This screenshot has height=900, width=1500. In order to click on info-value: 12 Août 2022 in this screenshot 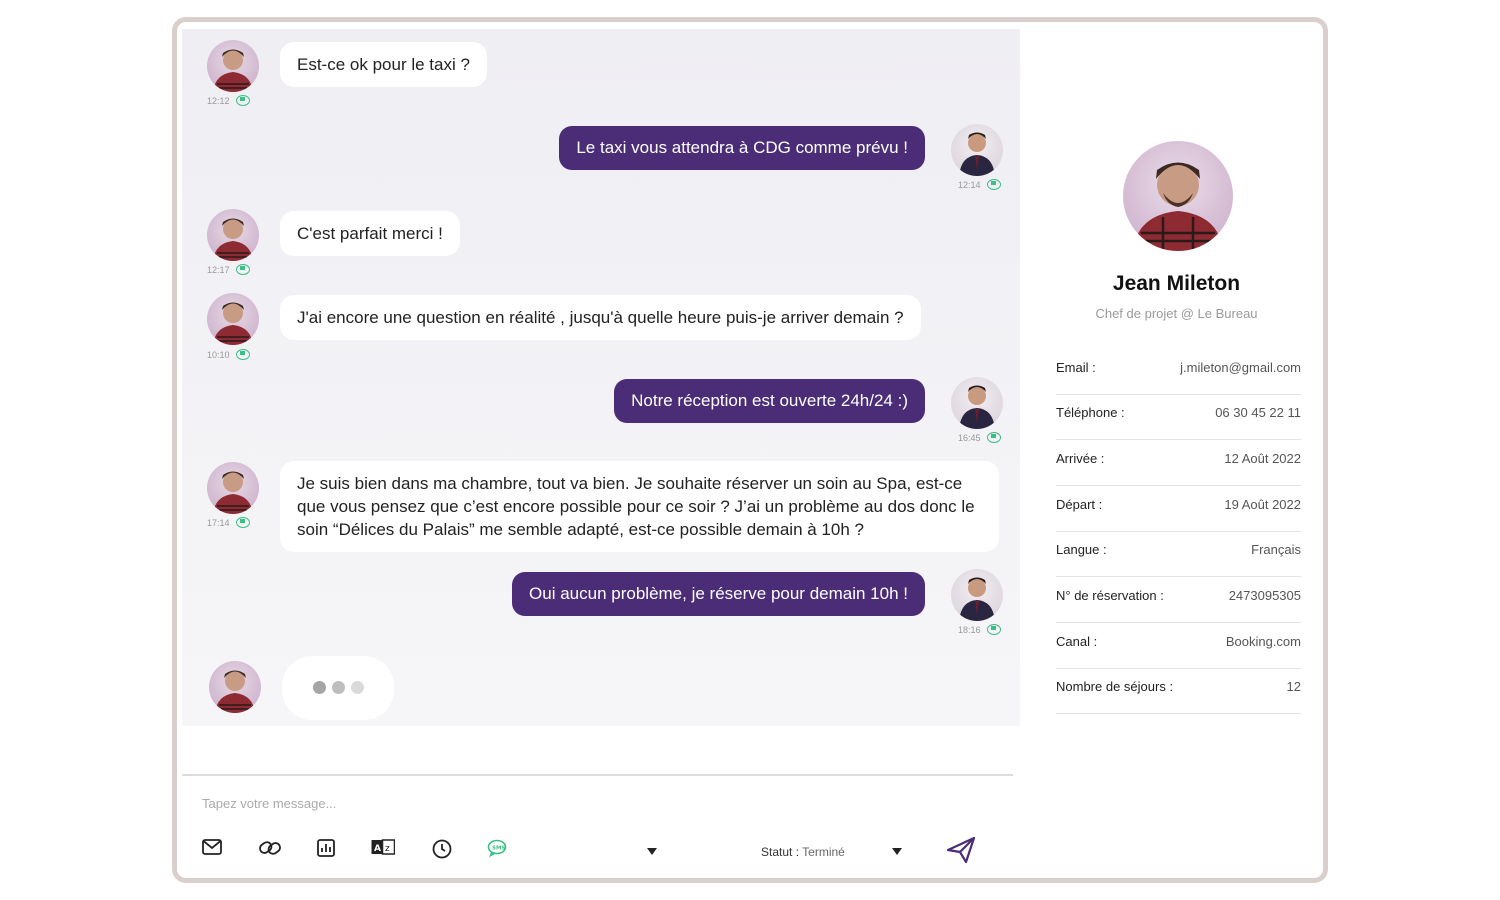, I will do `click(1262, 458)`.